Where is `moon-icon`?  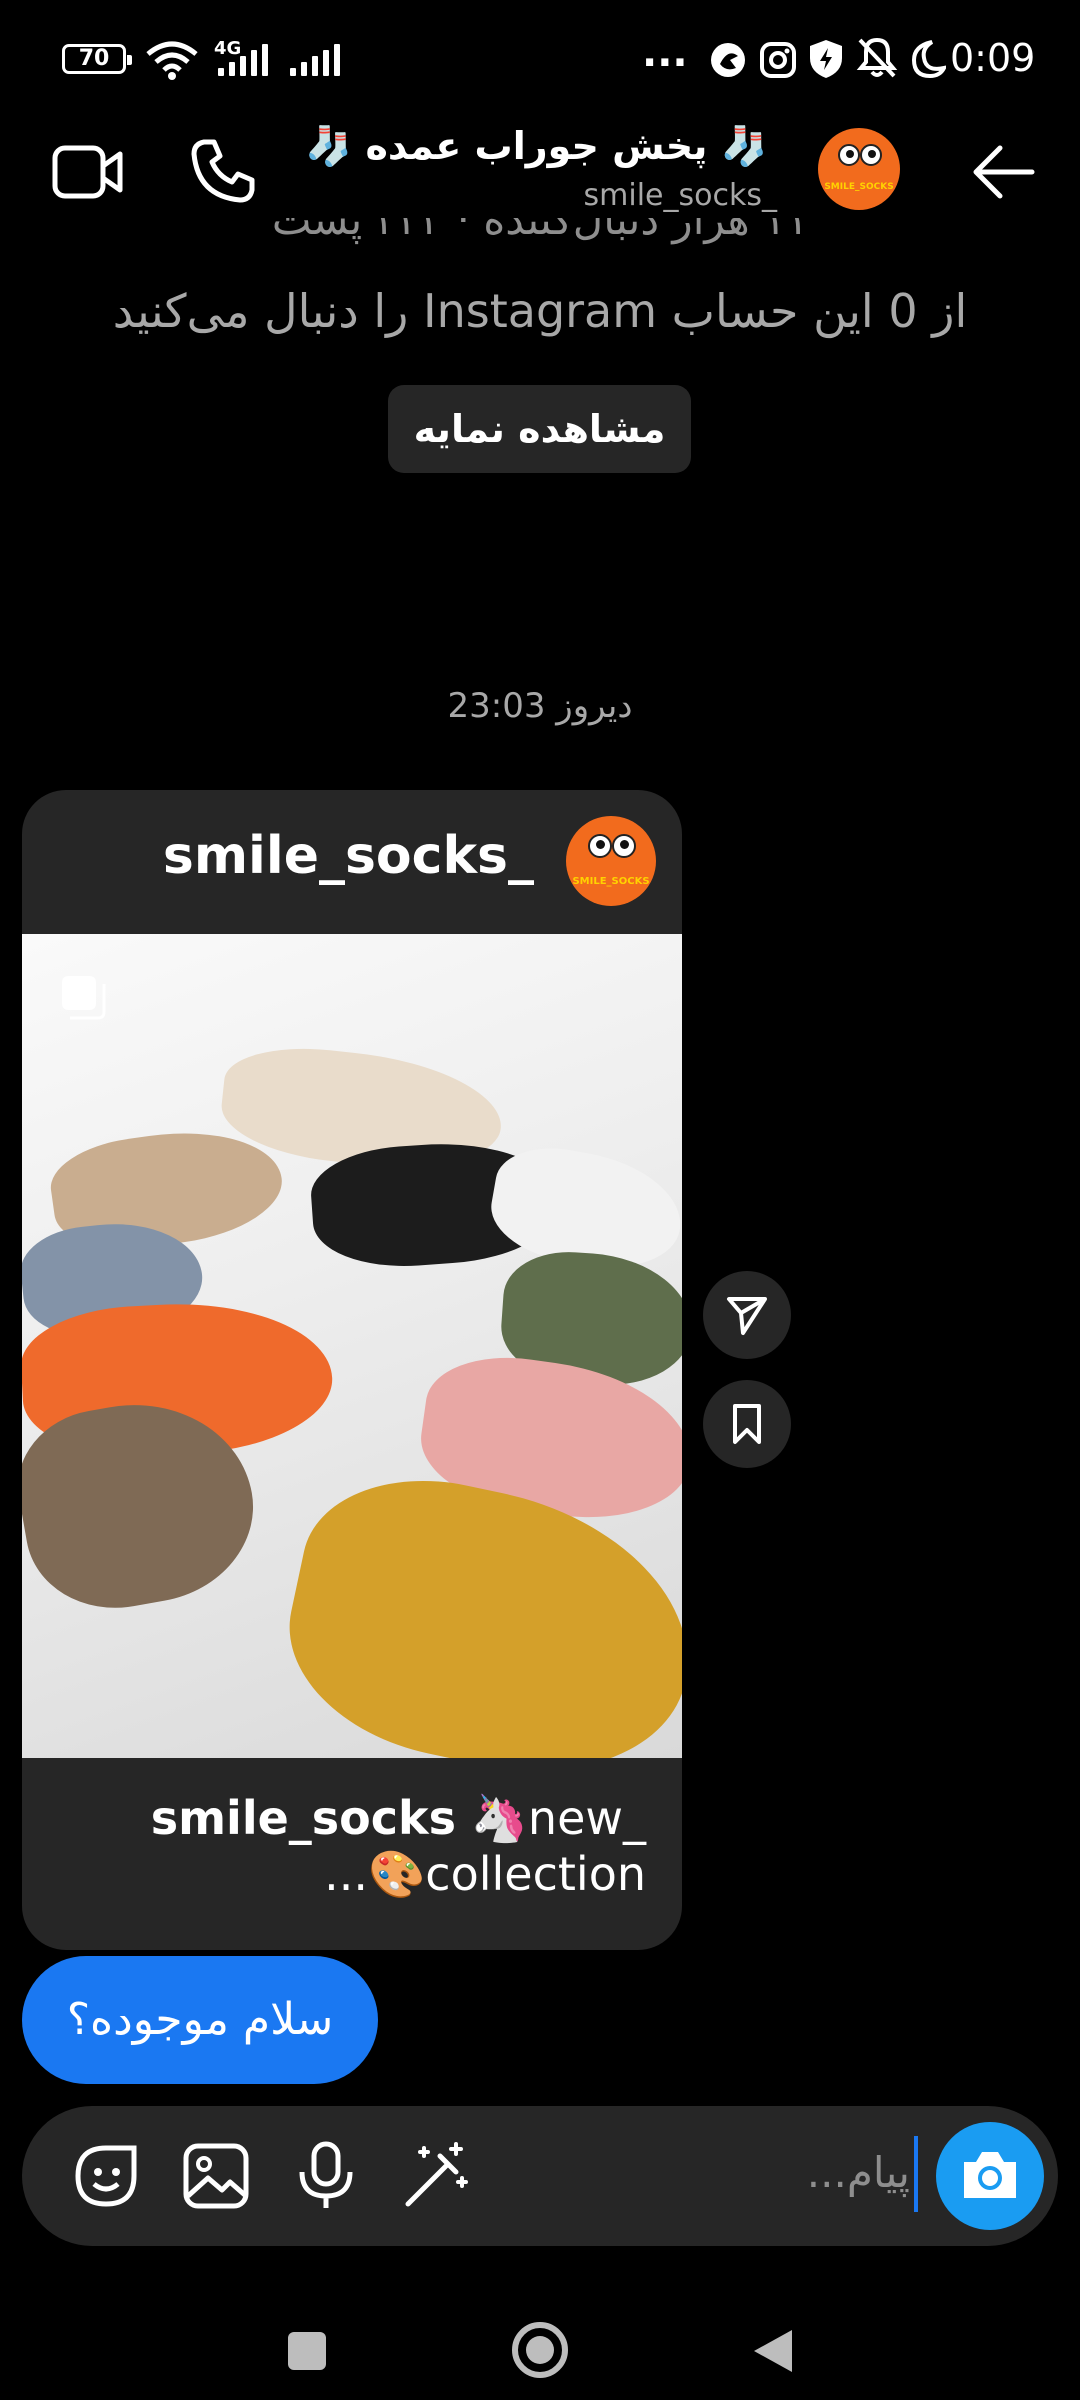 moon-icon is located at coordinates (928, 59).